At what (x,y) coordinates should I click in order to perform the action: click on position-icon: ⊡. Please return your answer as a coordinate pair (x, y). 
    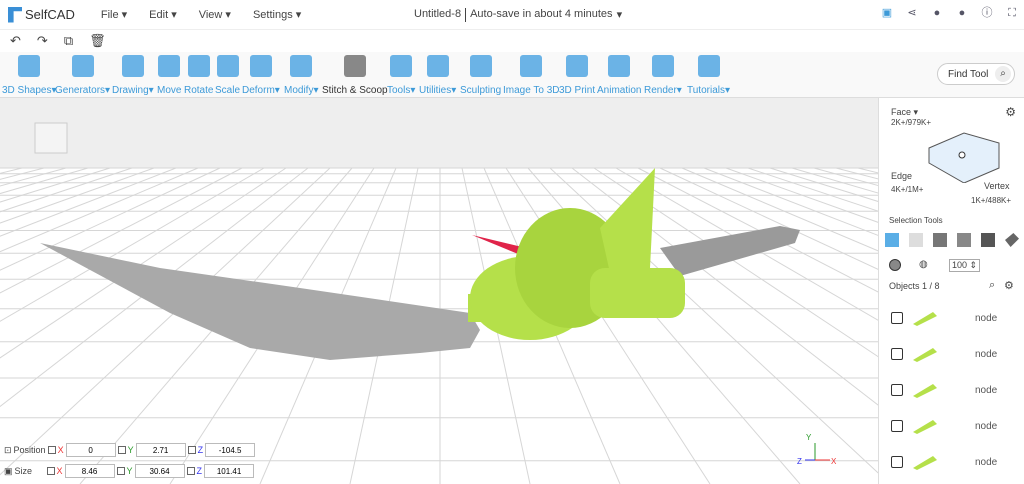
    Looking at the image, I should click on (8, 449).